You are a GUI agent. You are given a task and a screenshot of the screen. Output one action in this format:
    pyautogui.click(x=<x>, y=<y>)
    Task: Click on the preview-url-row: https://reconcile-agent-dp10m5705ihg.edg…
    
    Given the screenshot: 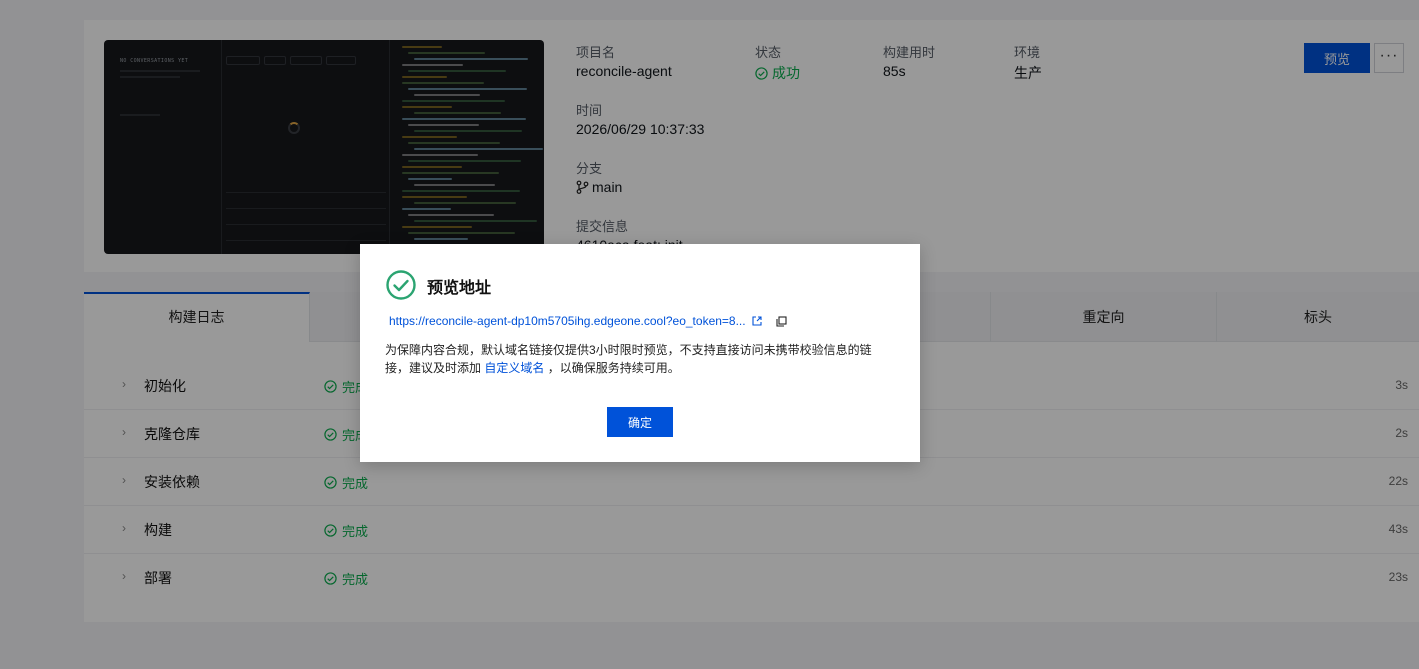 What is the action you would take?
    pyautogui.click(x=588, y=321)
    